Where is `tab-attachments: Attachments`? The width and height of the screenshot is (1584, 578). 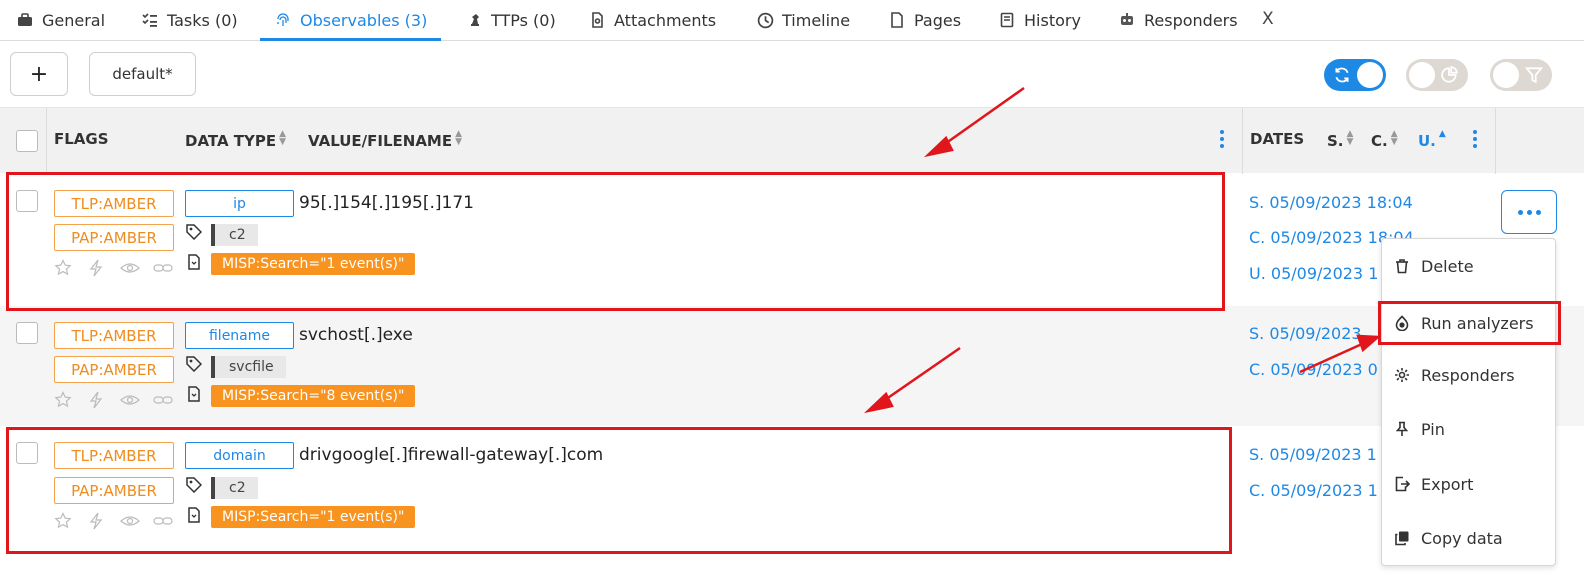
tab-attachments: Attachments is located at coordinates (652, 20).